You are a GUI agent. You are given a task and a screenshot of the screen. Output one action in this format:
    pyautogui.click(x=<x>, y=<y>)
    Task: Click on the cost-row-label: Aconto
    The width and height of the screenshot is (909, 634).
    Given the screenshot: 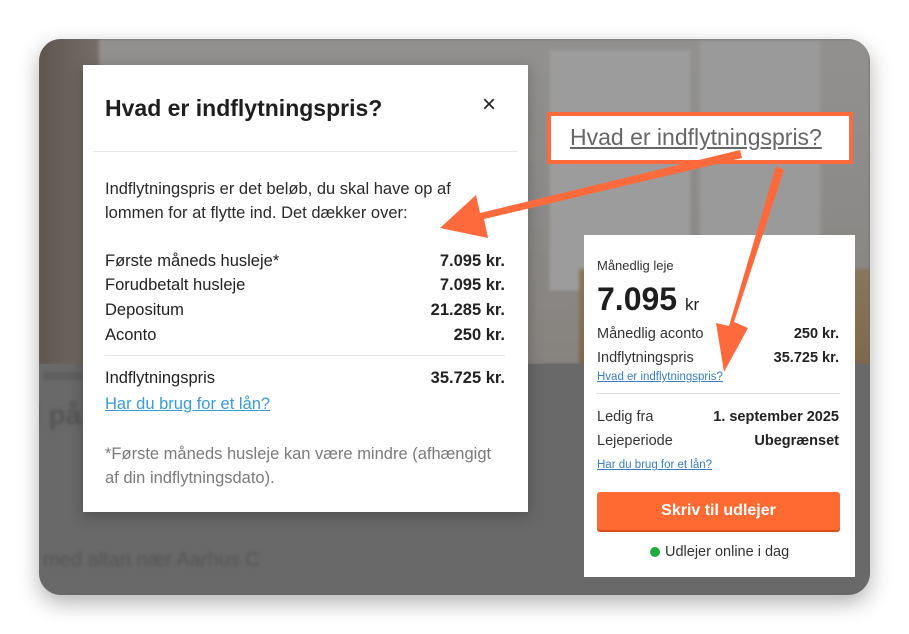 What is the action you would take?
    pyautogui.click(x=131, y=335)
    